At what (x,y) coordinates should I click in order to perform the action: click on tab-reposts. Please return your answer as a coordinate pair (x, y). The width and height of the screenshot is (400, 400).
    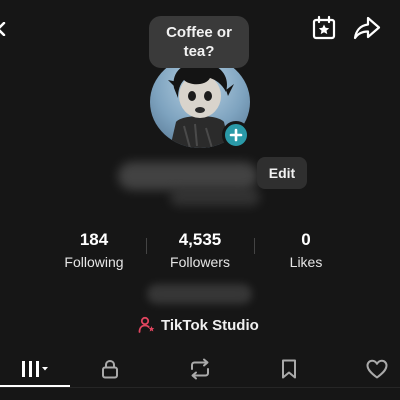
    Looking at the image, I should click on (200, 369).